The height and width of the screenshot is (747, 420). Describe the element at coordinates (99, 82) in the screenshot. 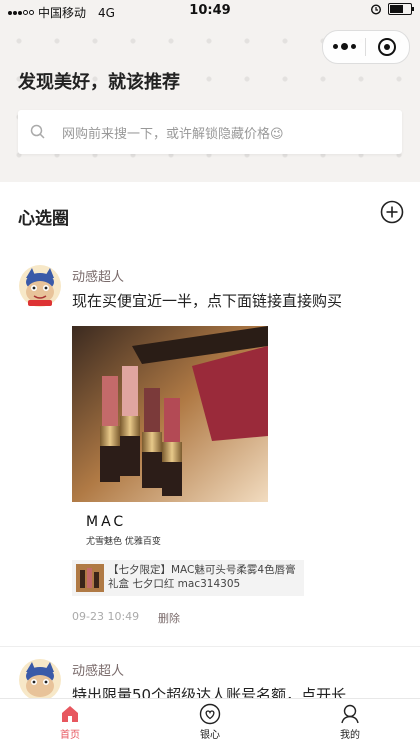

I see `page-title: 发现美好，就该推荐` at that location.